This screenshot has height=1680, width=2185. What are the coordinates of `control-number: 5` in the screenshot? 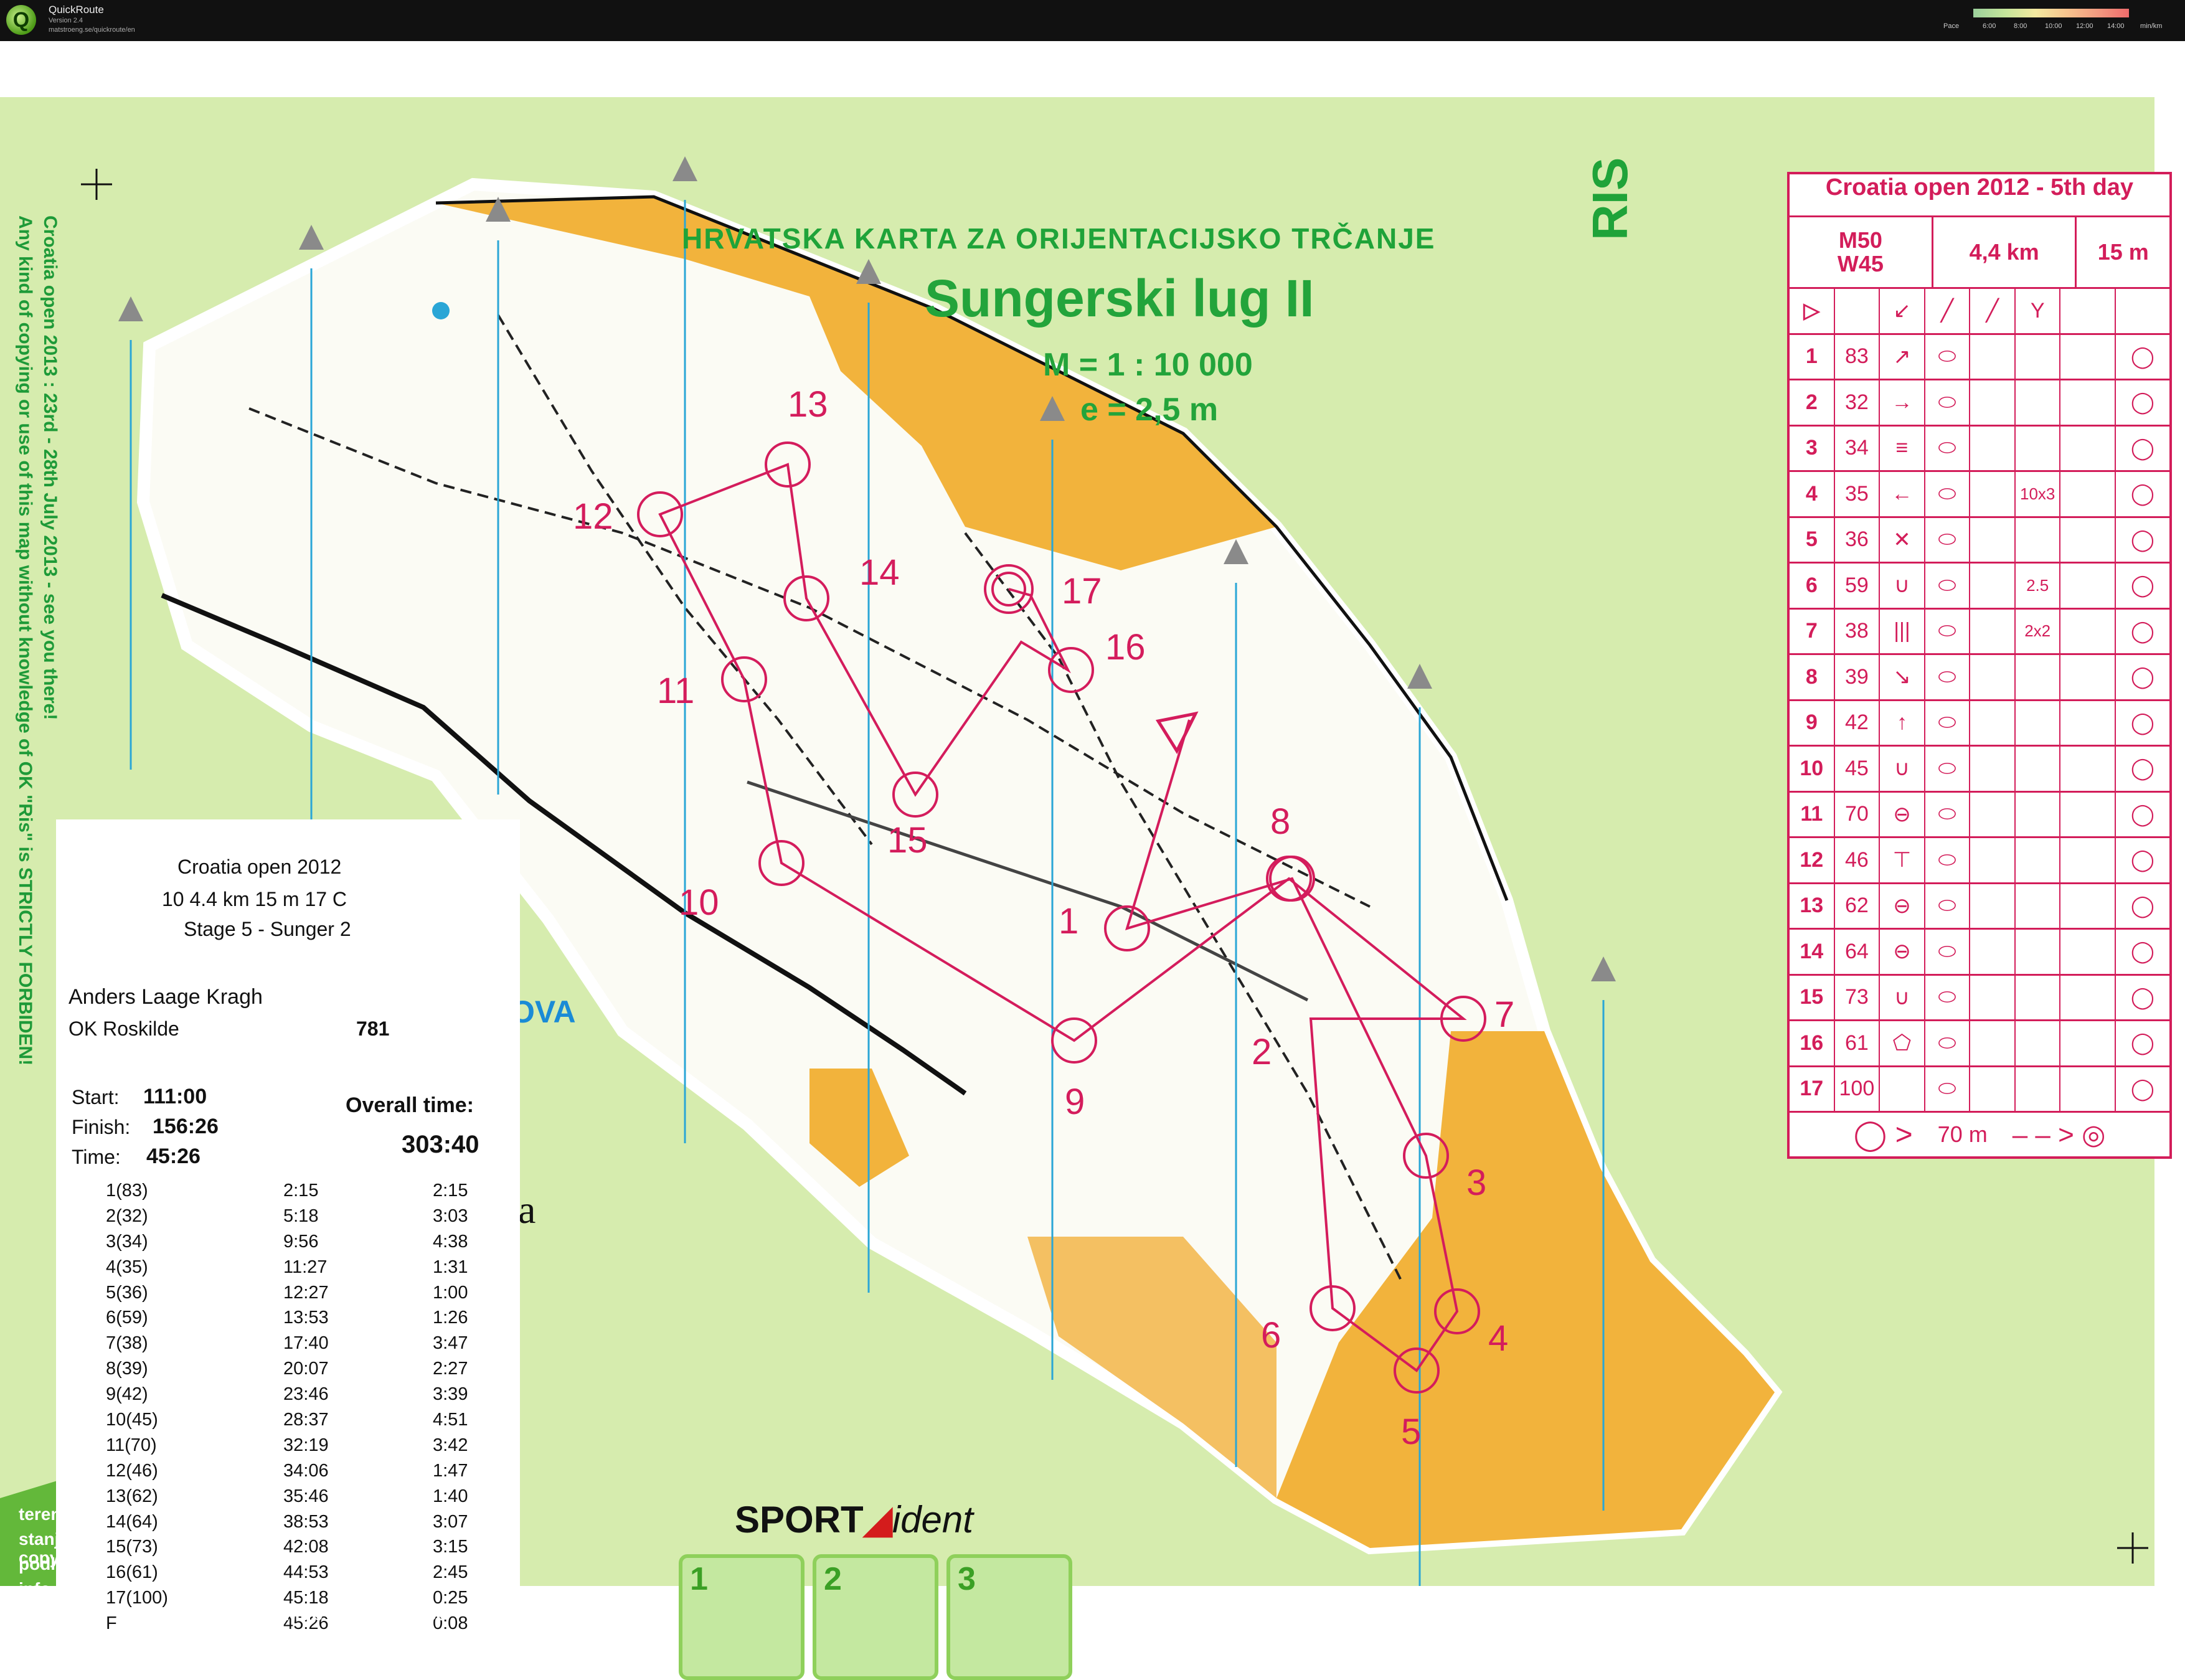 It's located at (1411, 1432).